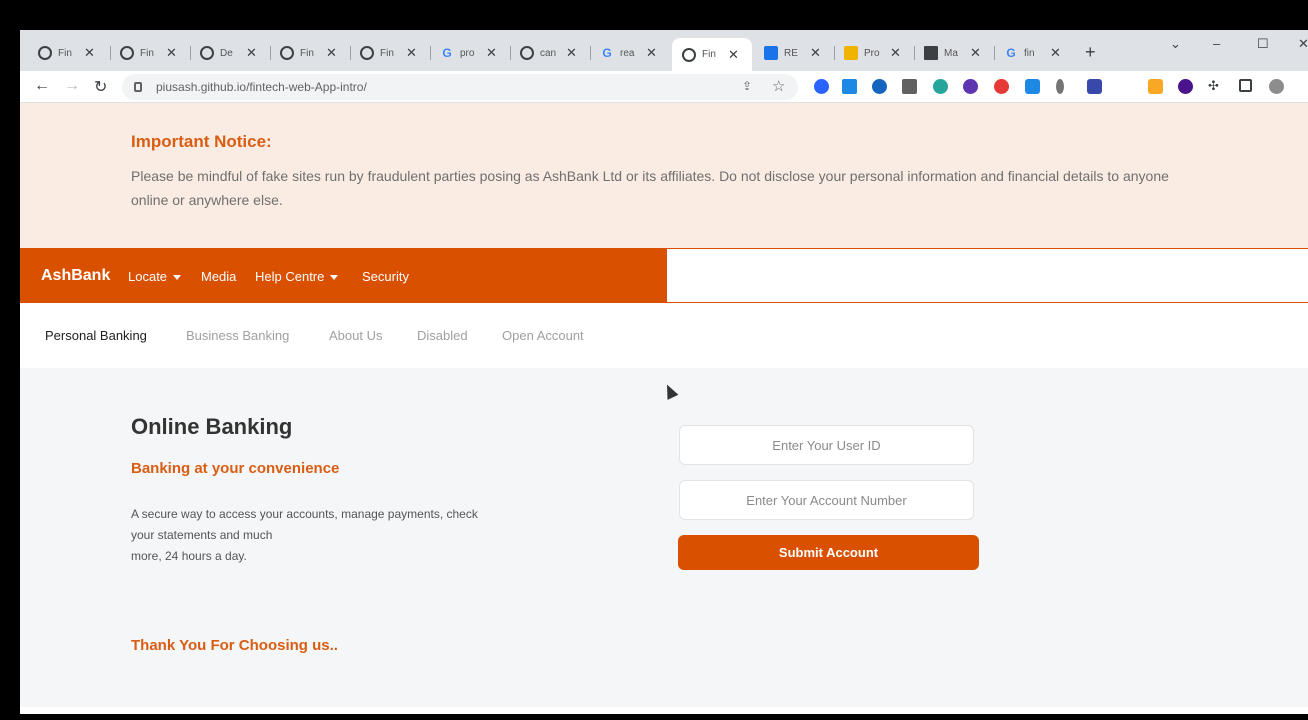 The width and height of the screenshot is (1308, 720). Describe the element at coordinates (234, 645) in the screenshot. I see `thank-you-text: Thank You For Choosing us..` at that location.